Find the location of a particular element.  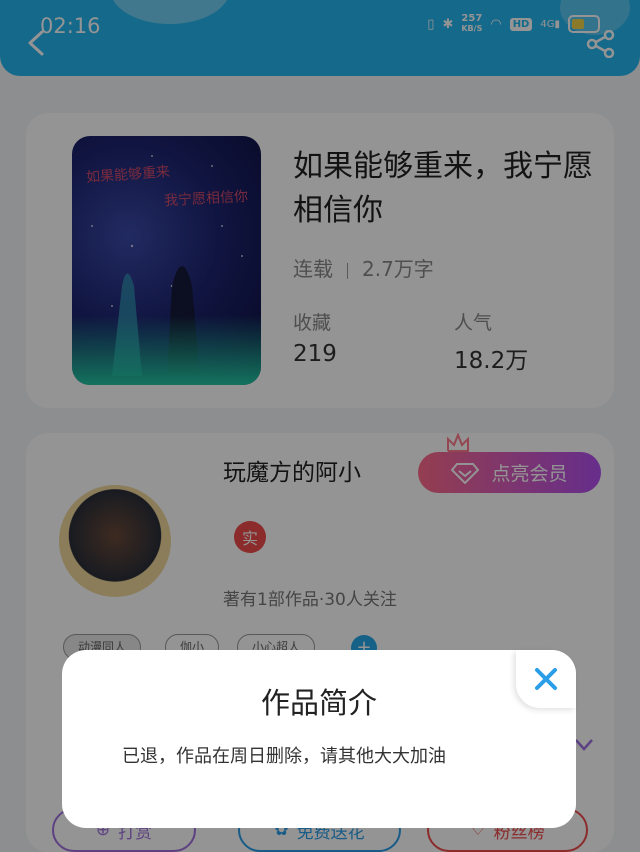

close-icon is located at coordinates (546, 679).